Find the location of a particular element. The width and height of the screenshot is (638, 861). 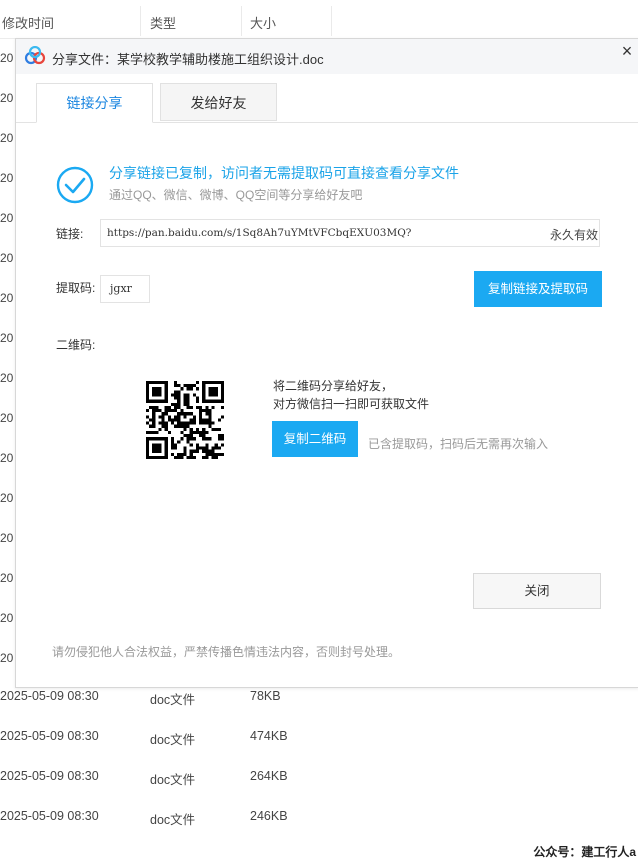

success-subtitle: 通过QQ、微信、微博、QQ空间等分享给好友吧 is located at coordinates (236, 195).